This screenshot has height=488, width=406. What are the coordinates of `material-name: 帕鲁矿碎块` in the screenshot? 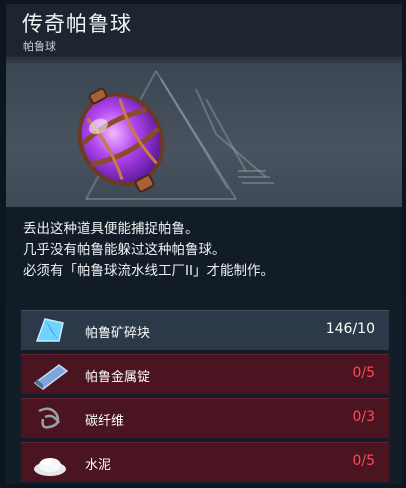 It's located at (118, 333).